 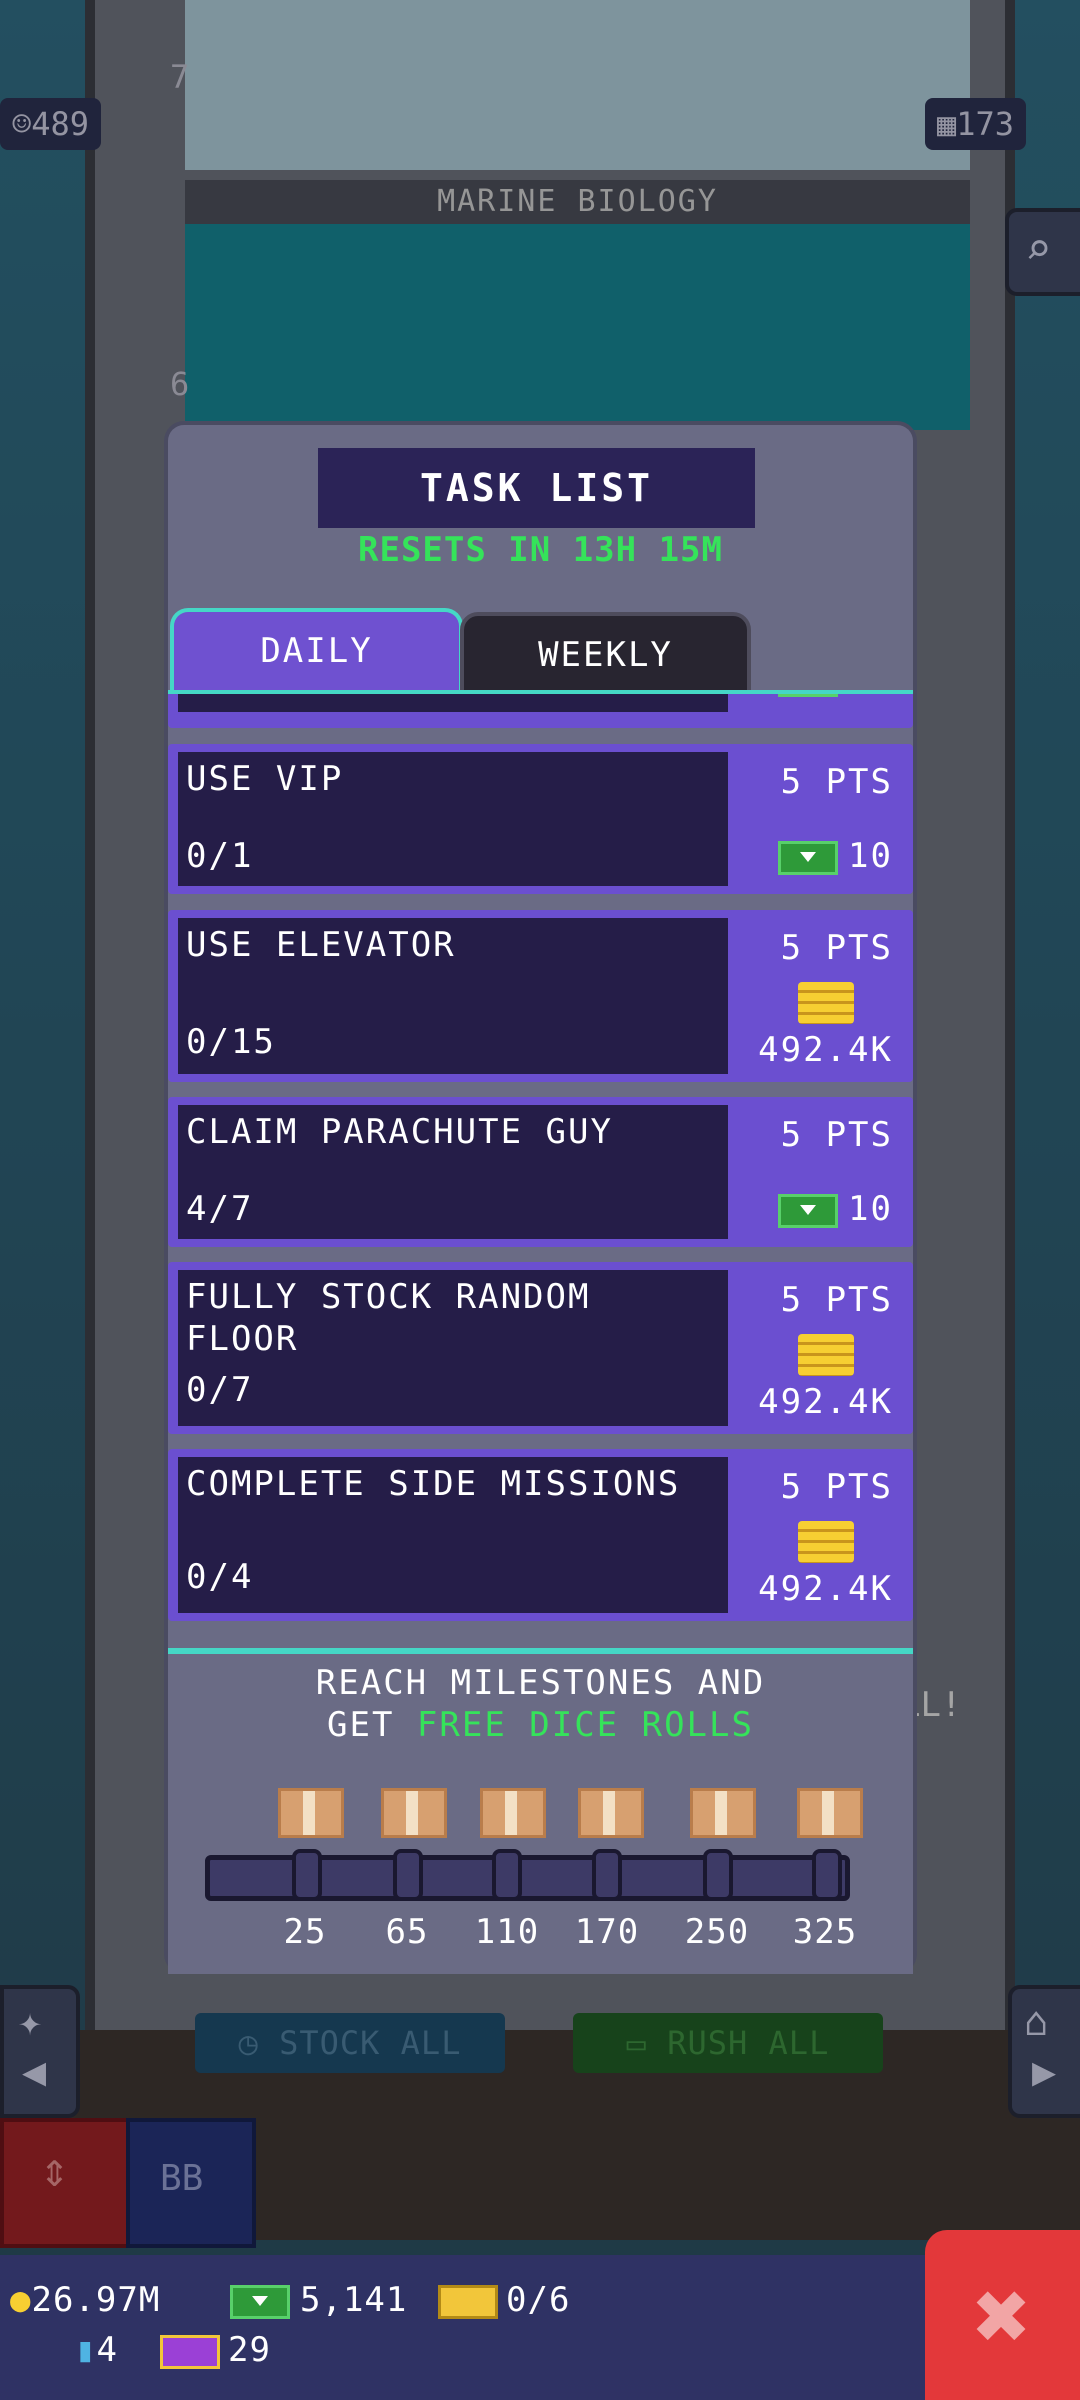 I want to click on gems-counter: 29, so click(x=215, y=2350).